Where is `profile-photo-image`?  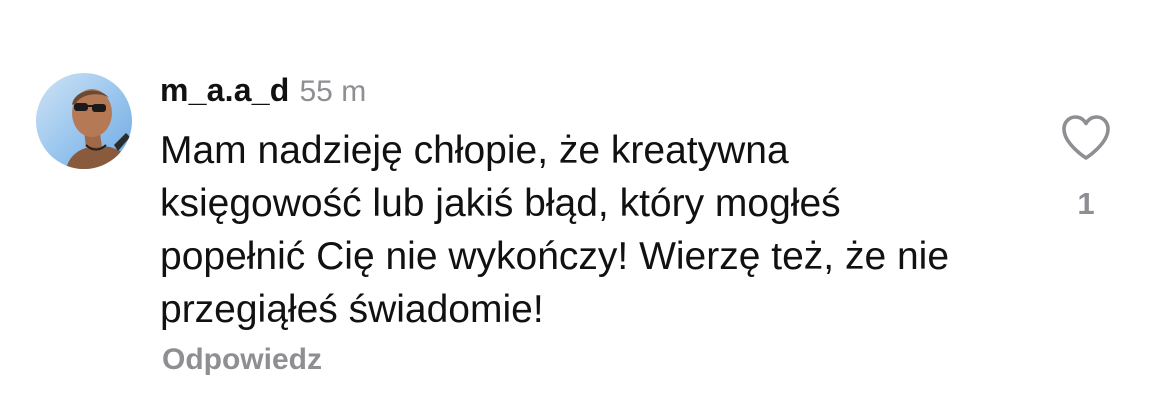
profile-photo-image is located at coordinates (84, 121).